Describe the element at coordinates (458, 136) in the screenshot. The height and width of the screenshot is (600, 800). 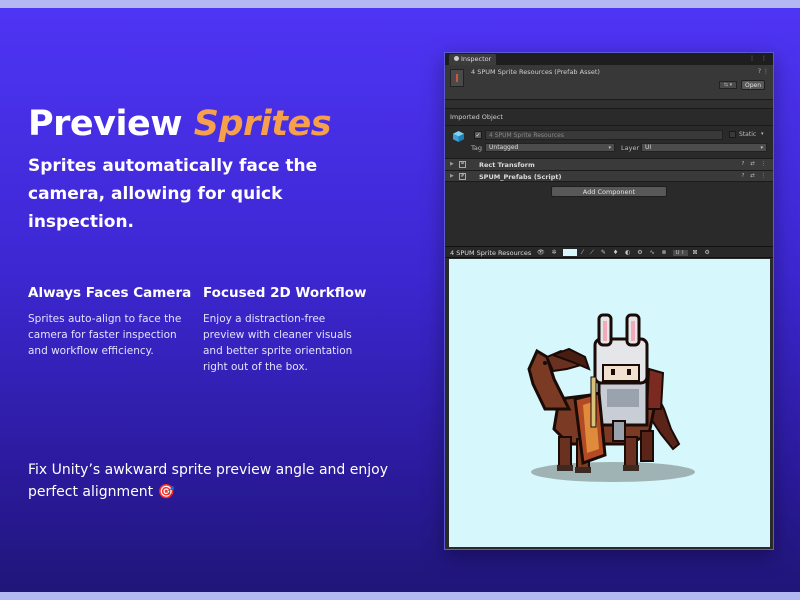
I see `gameobject-cube-icon` at that location.